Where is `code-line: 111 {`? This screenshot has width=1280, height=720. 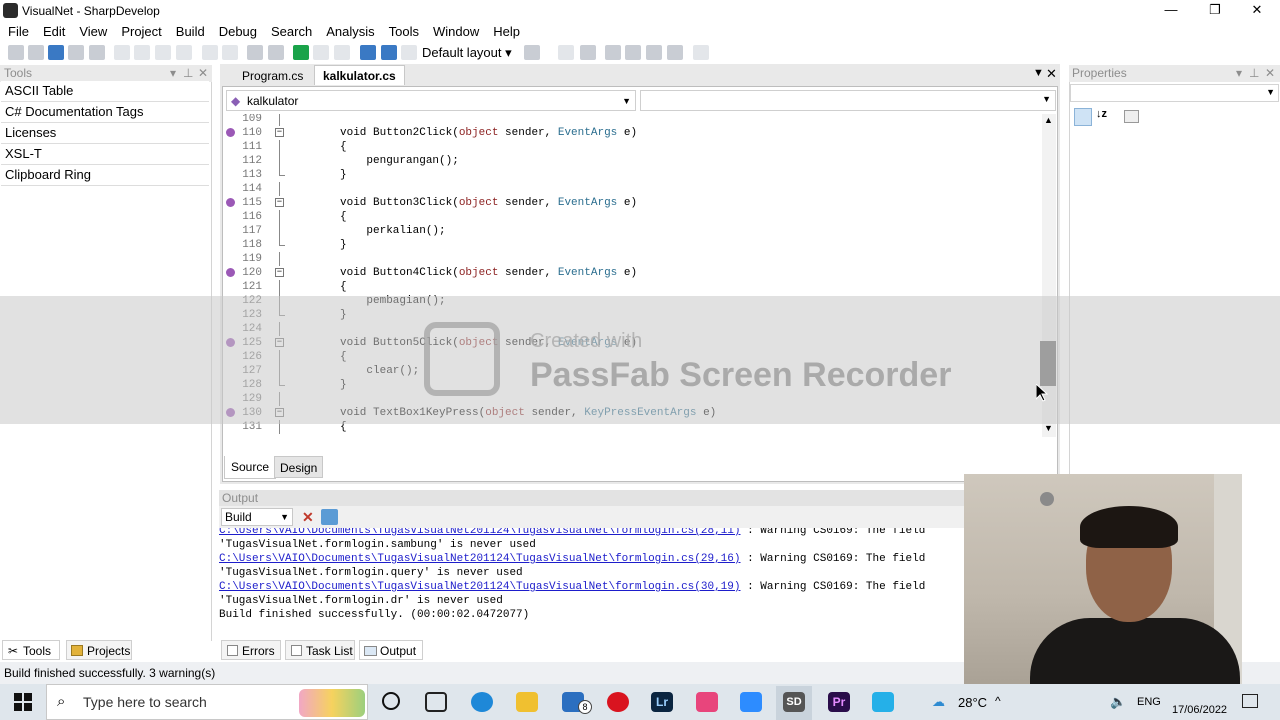
code-line: 111 { is located at coordinates (633, 147).